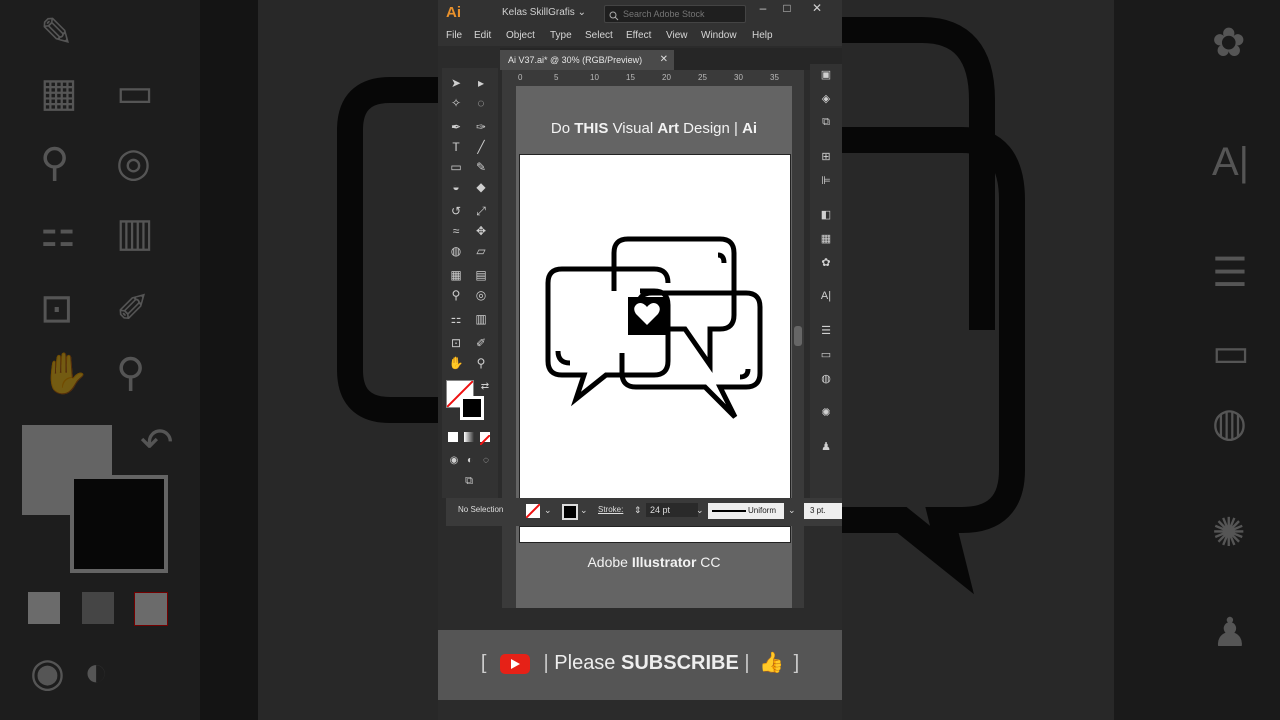 The height and width of the screenshot is (720, 1280). Describe the element at coordinates (702, 77) in the screenshot. I see `ruler-tick: 25` at that location.